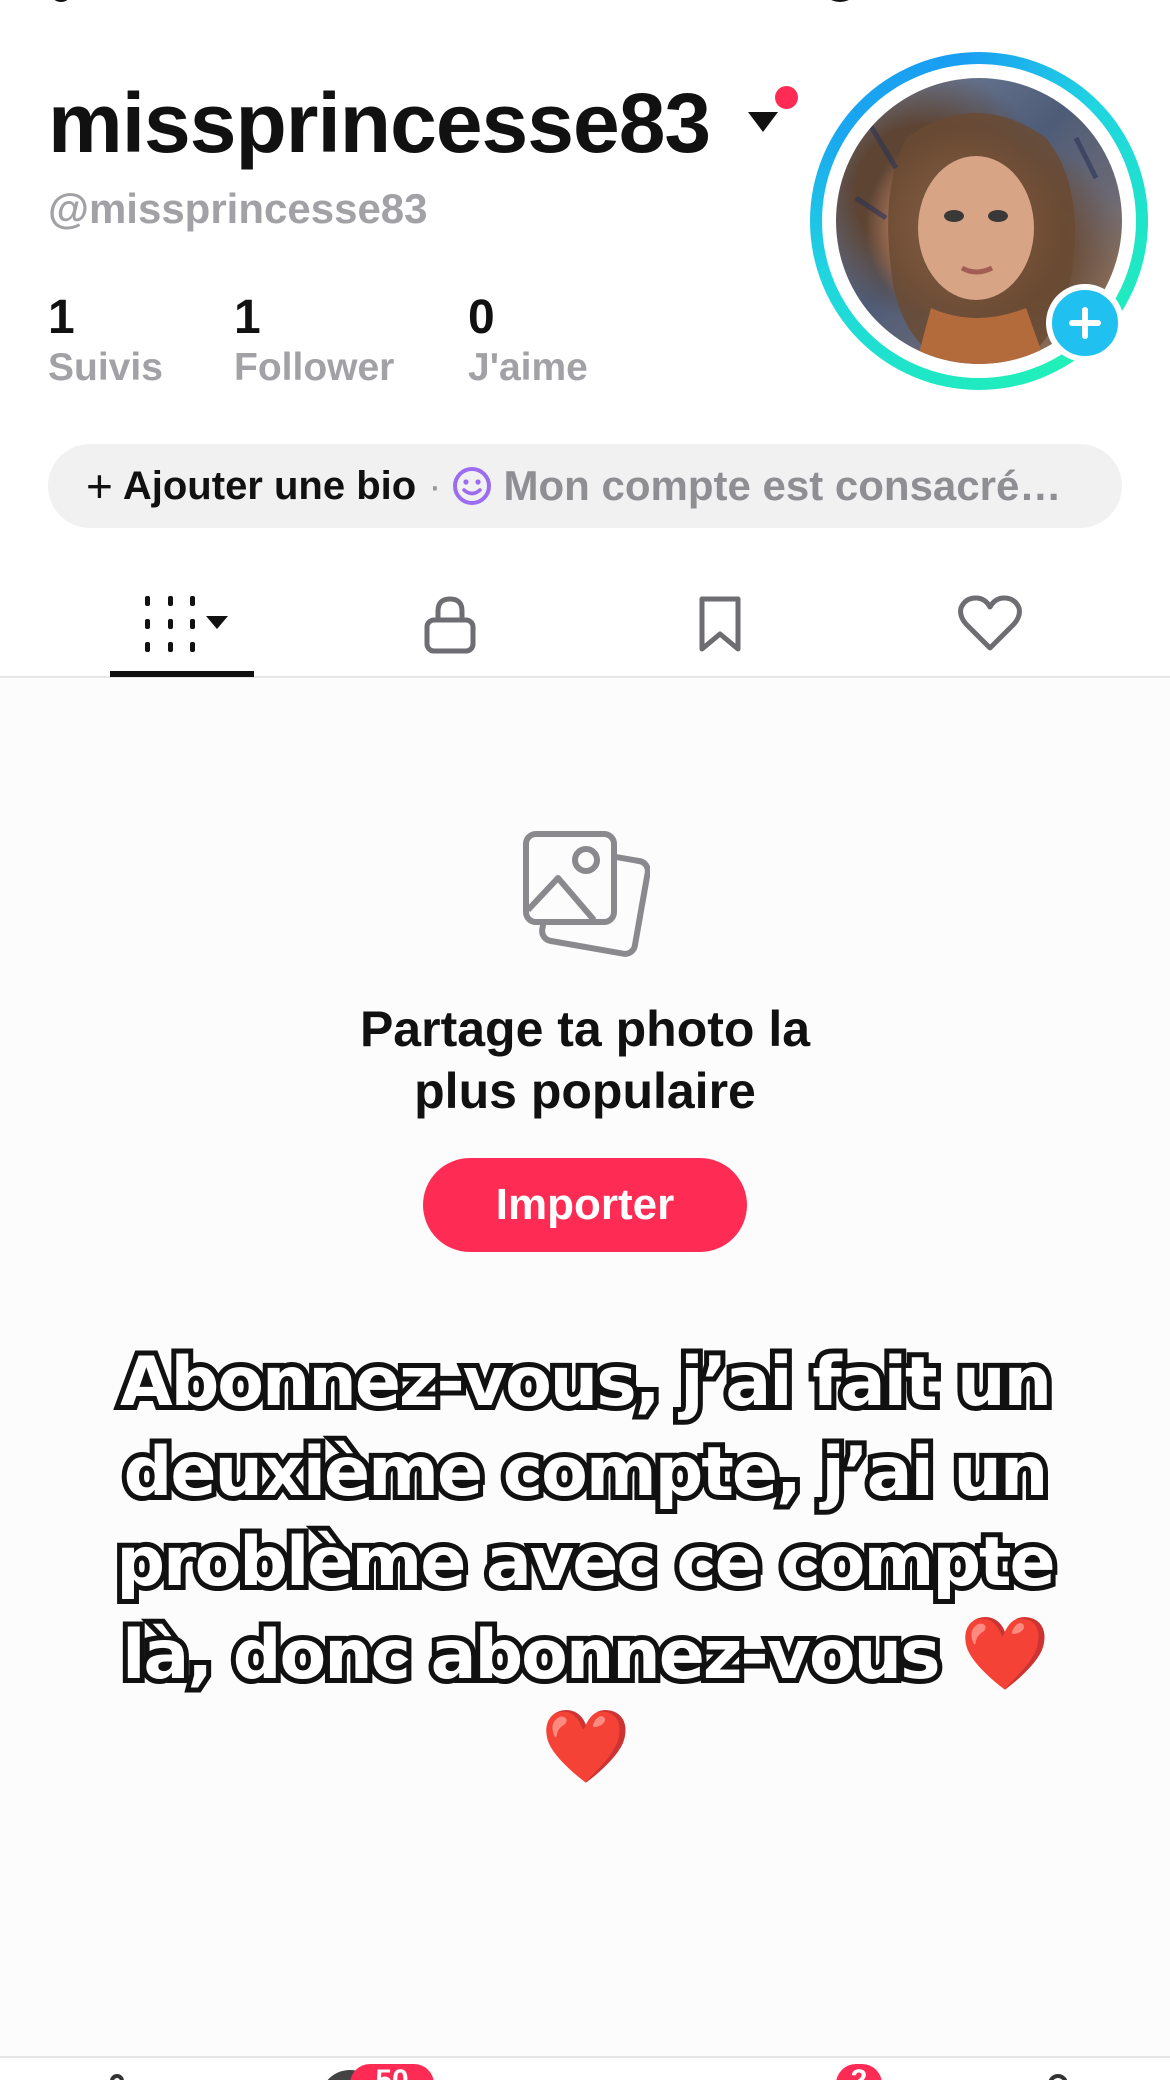 The height and width of the screenshot is (2080, 1170). Describe the element at coordinates (238, 208) in the screenshot. I see `profile-handle: @missprincesse83` at that location.